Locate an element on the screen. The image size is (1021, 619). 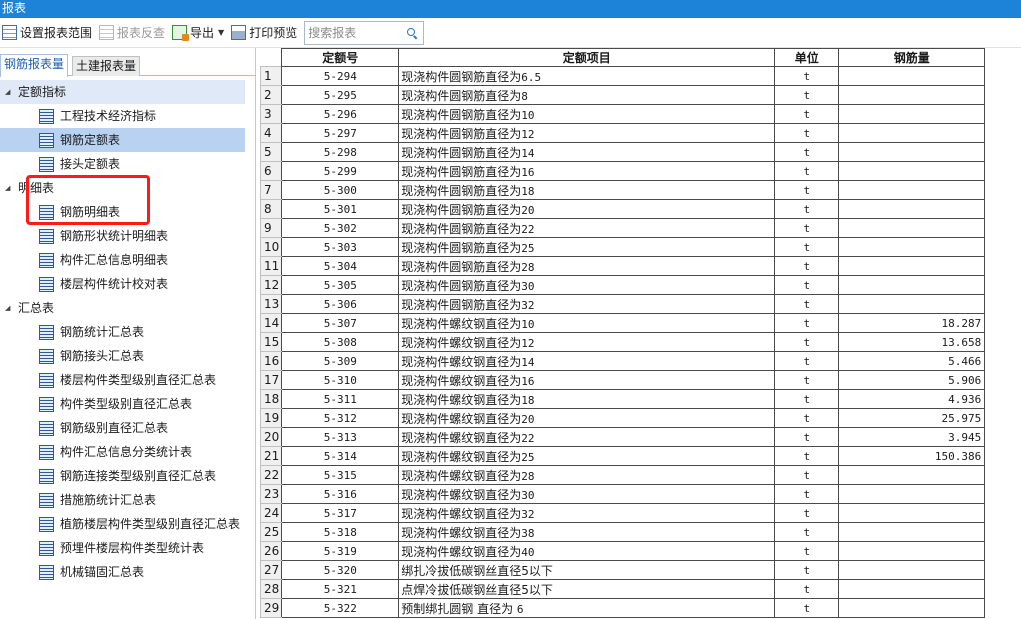
cell-quota-item: 现浇构件圆钢筋直径为32 is located at coordinates (587, 304).